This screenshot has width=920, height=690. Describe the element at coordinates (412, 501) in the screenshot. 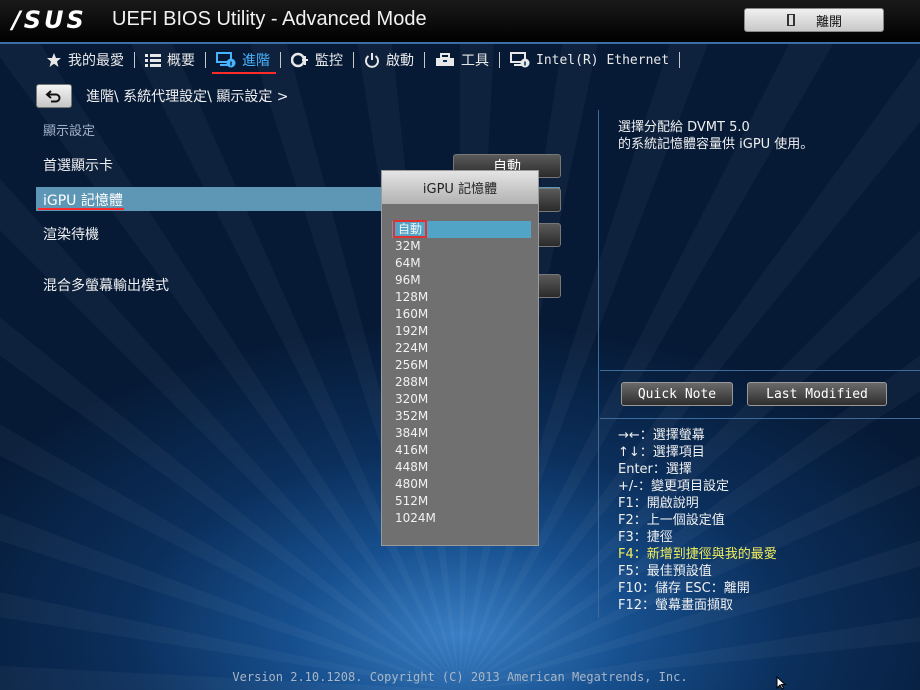

I see `popup-option-label: 512M` at that location.